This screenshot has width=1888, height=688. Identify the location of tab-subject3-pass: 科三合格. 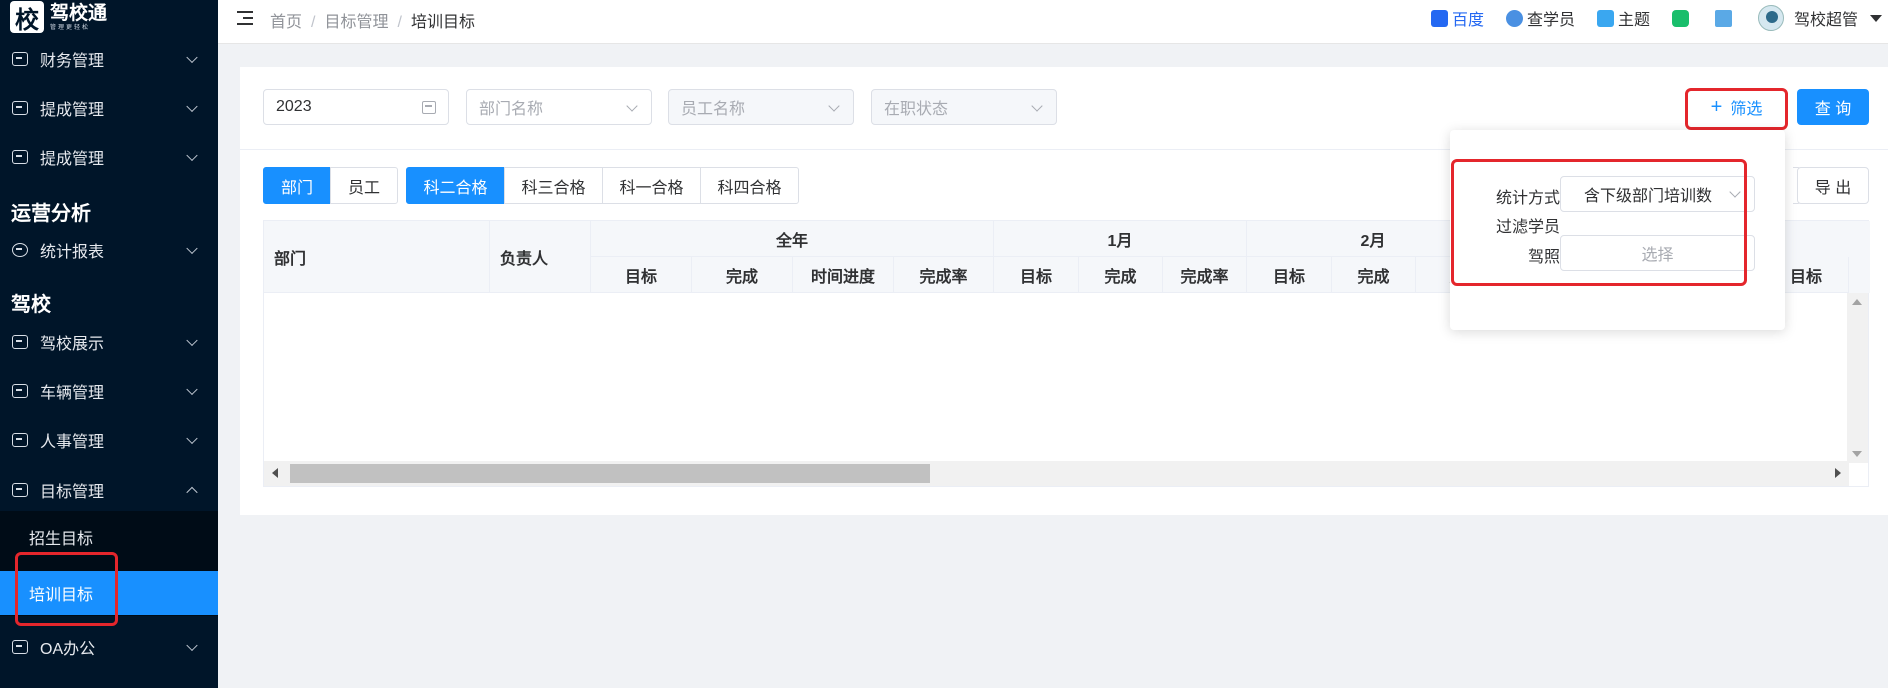
(553, 185).